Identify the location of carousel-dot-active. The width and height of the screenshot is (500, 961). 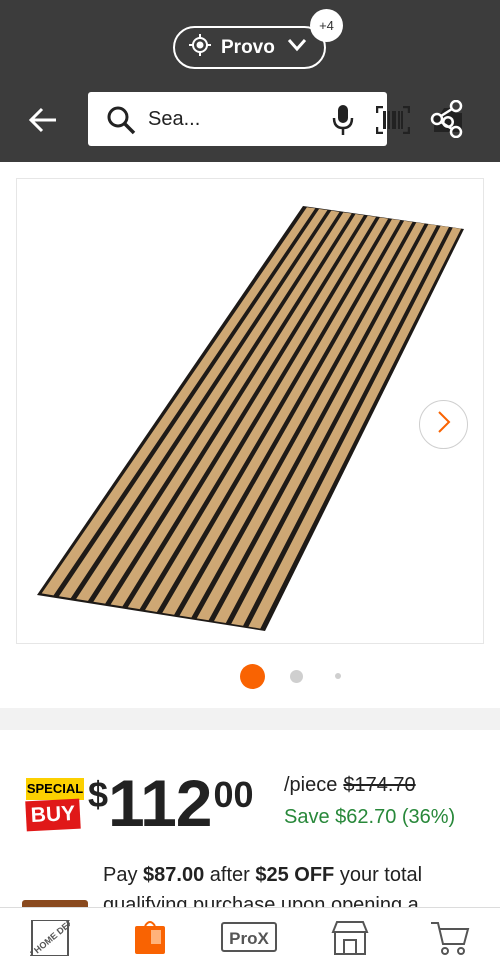
(252, 676).